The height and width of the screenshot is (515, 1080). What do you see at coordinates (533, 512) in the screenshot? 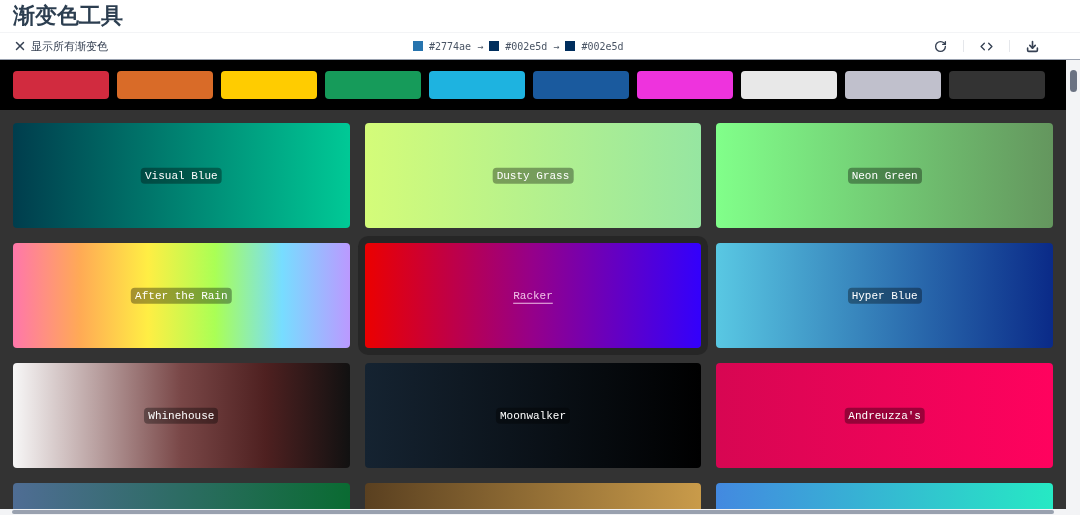
I see `horizontal-scrollbar` at bounding box center [533, 512].